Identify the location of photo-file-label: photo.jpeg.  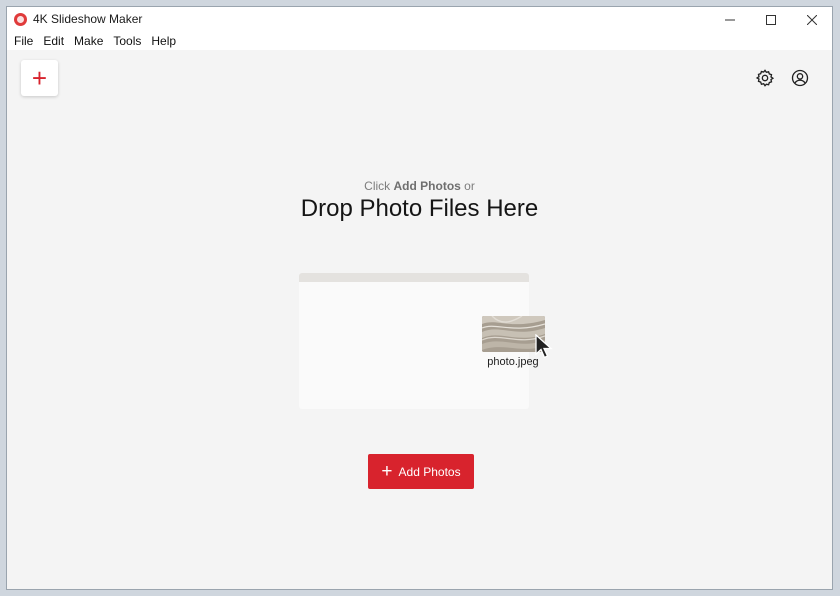
(513, 362).